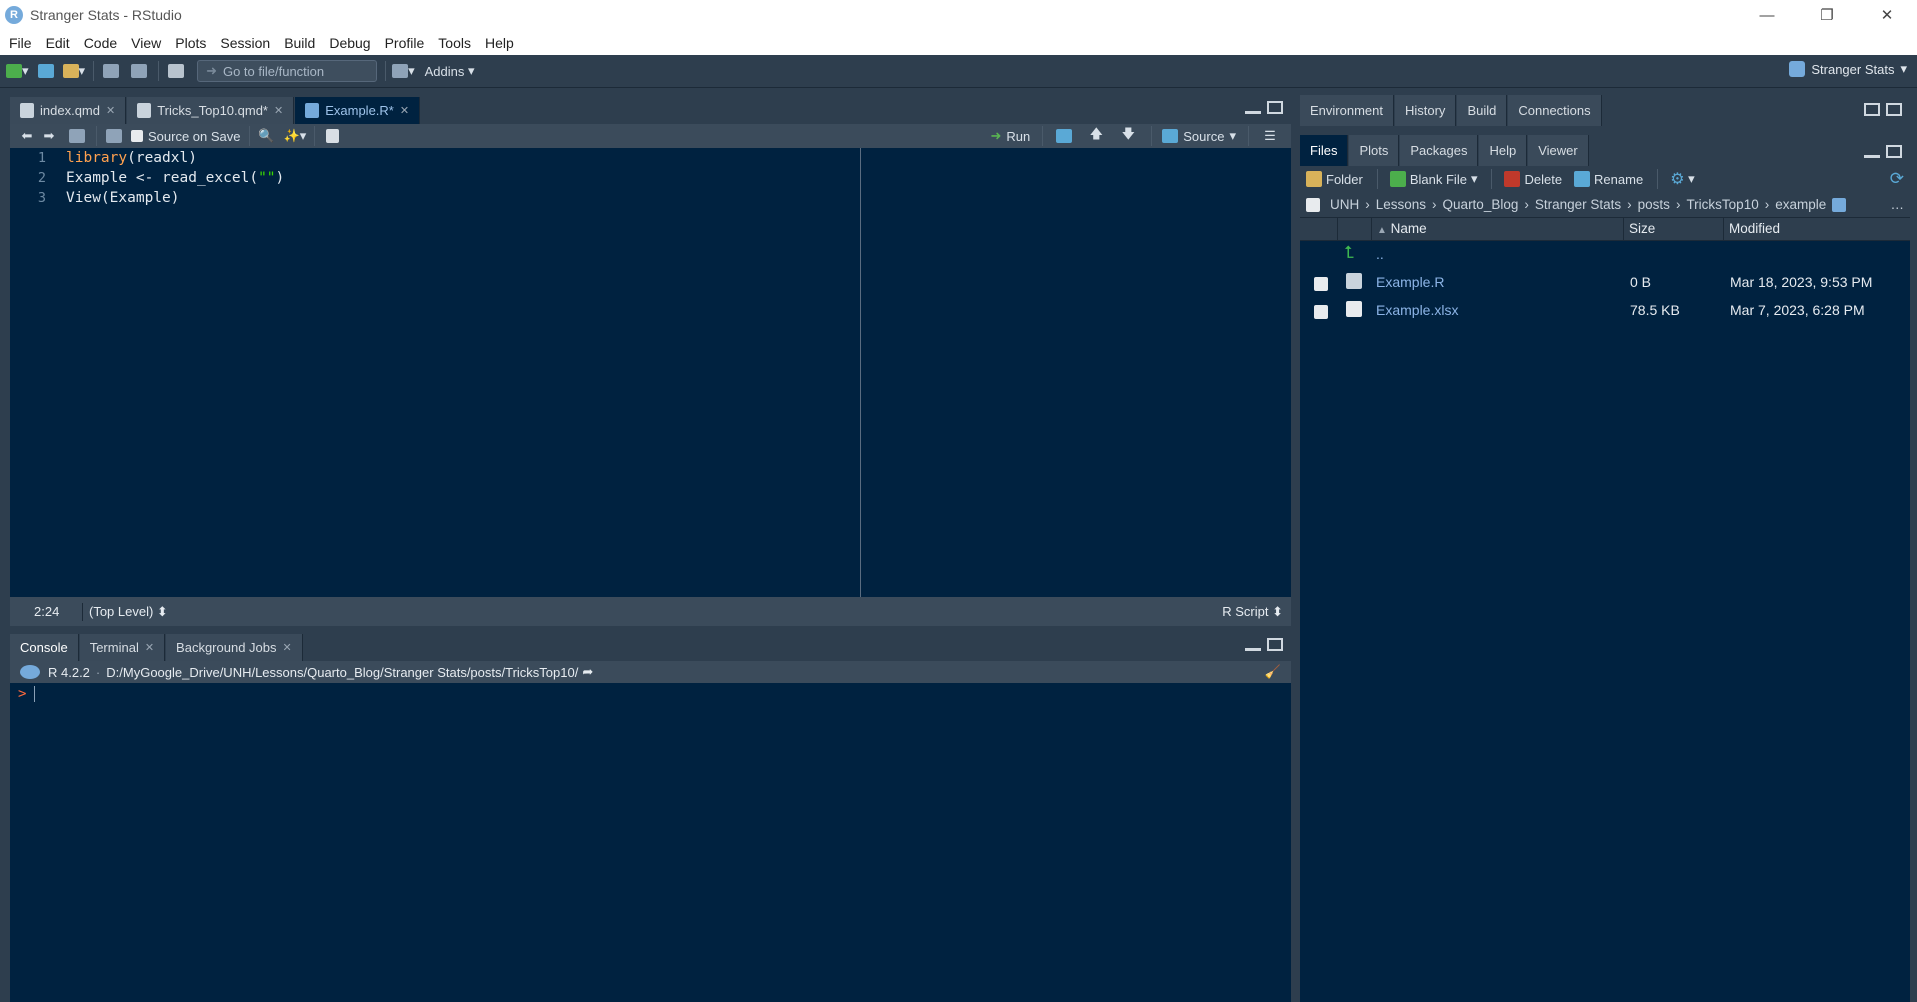  What do you see at coordinates (1654, 204) in the screenshot?
I see `breadcrumb-item: posts` at bounding box center [1654, 204].